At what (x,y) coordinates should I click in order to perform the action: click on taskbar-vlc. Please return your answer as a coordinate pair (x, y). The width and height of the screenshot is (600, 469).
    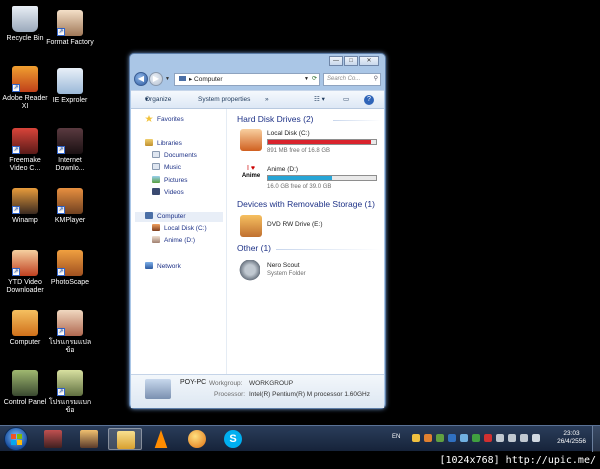
    Looking at the image, I should click on (161, 439).